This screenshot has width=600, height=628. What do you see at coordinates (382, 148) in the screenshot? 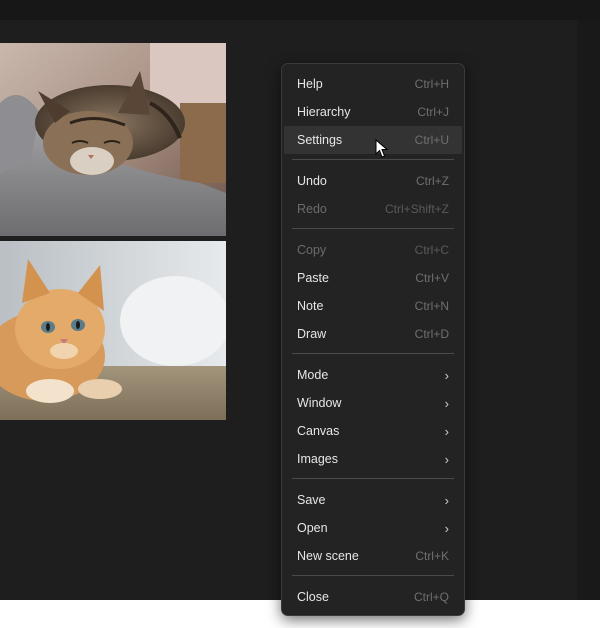
I see `mouse-cursor-icon` at bounding box center [382, 148].